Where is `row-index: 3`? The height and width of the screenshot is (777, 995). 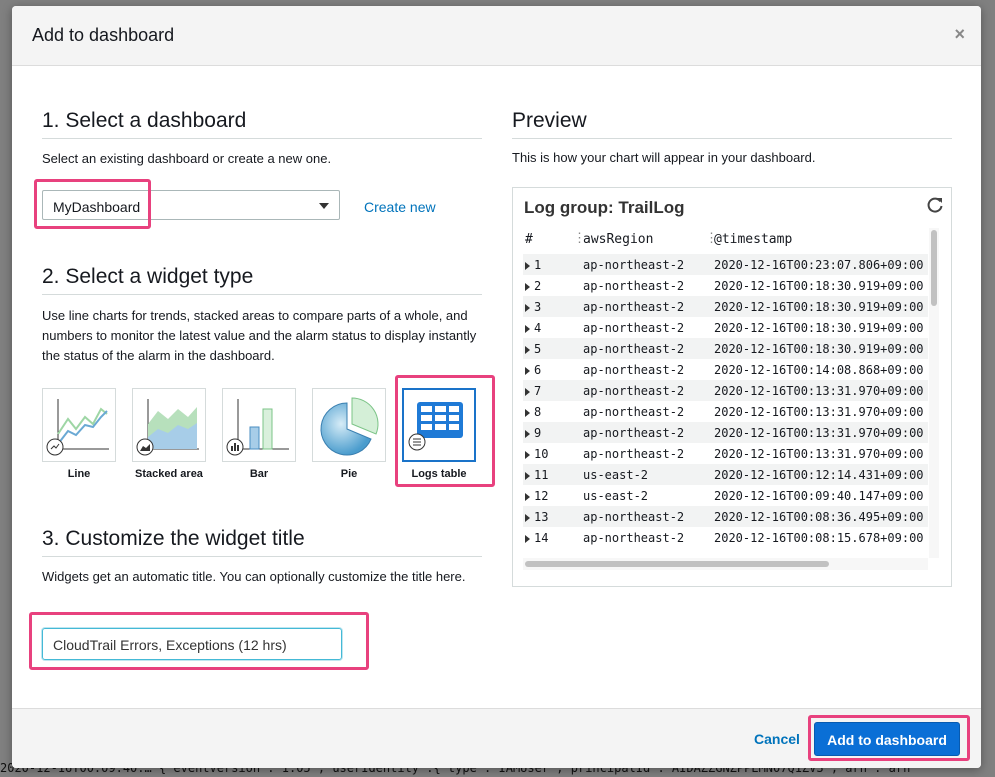
row-index: 3 is located at coordinates (533, 307).